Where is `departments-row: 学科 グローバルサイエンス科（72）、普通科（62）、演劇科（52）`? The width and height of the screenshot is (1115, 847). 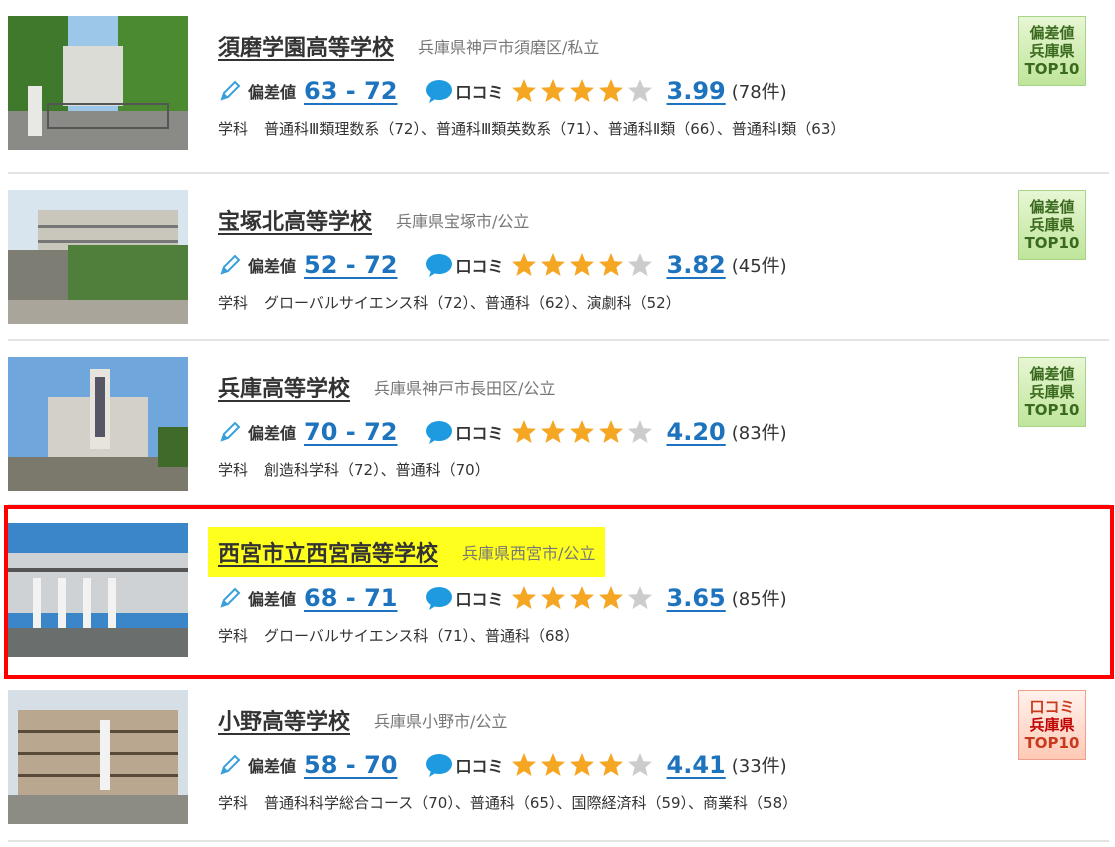 departments-row: 学科 グローバルサイエンス科（72）、普通科（62）、演劇科（52） is located at coordinates (449, 302).